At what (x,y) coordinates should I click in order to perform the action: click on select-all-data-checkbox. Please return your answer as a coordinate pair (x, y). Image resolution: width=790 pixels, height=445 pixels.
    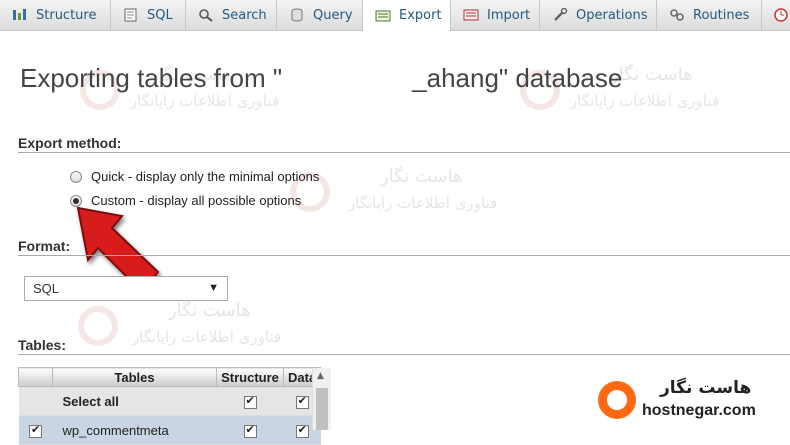
    Looking at the image, I should click on (302, 401).